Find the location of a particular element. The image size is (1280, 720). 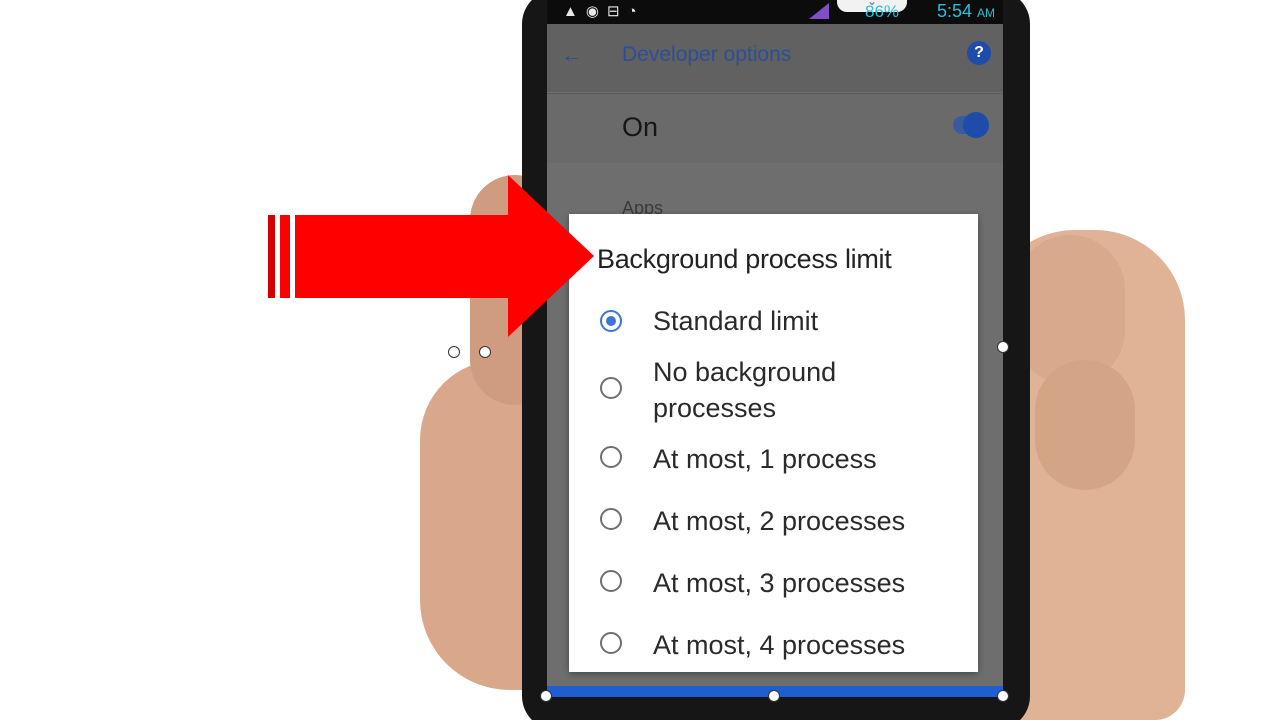

app-bar: ← Developer options ? is located at coordinates (775, 58).